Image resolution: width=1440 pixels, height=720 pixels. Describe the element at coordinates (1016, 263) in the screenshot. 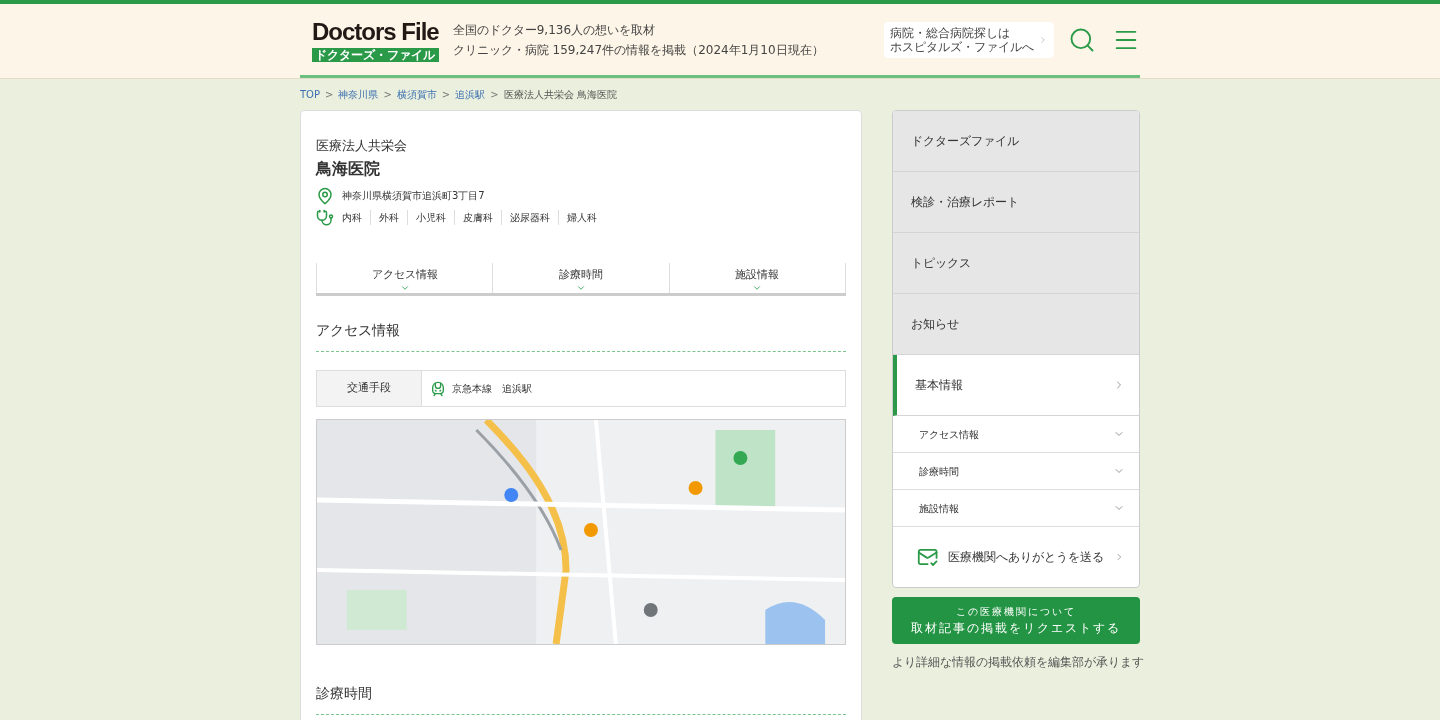

I see `sidebar-item: トピックス` at that location.